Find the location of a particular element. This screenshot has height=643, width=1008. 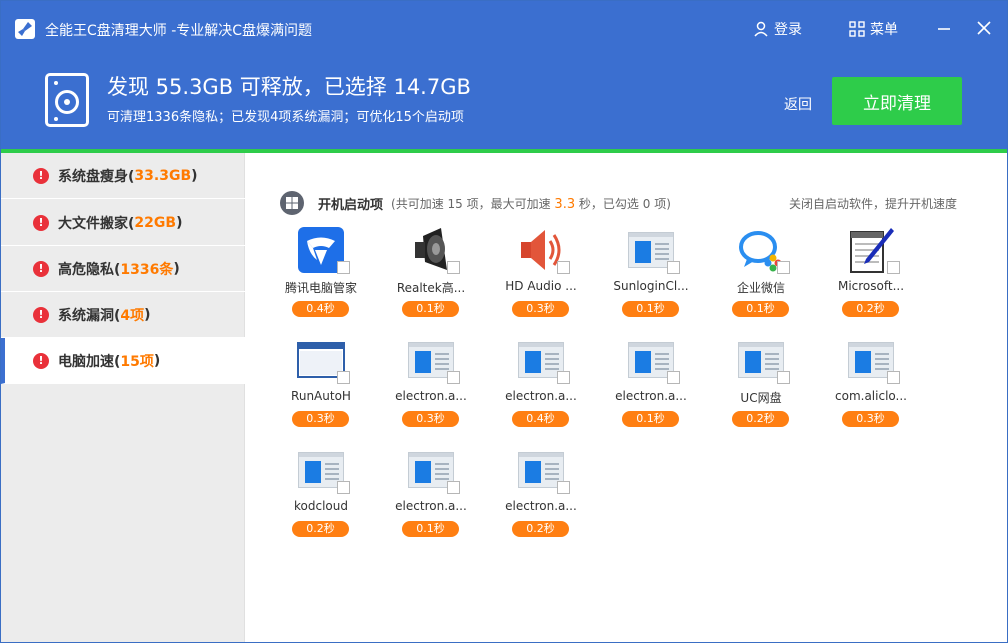

menu-label: 菜单 is located at coordinates (884, 30).